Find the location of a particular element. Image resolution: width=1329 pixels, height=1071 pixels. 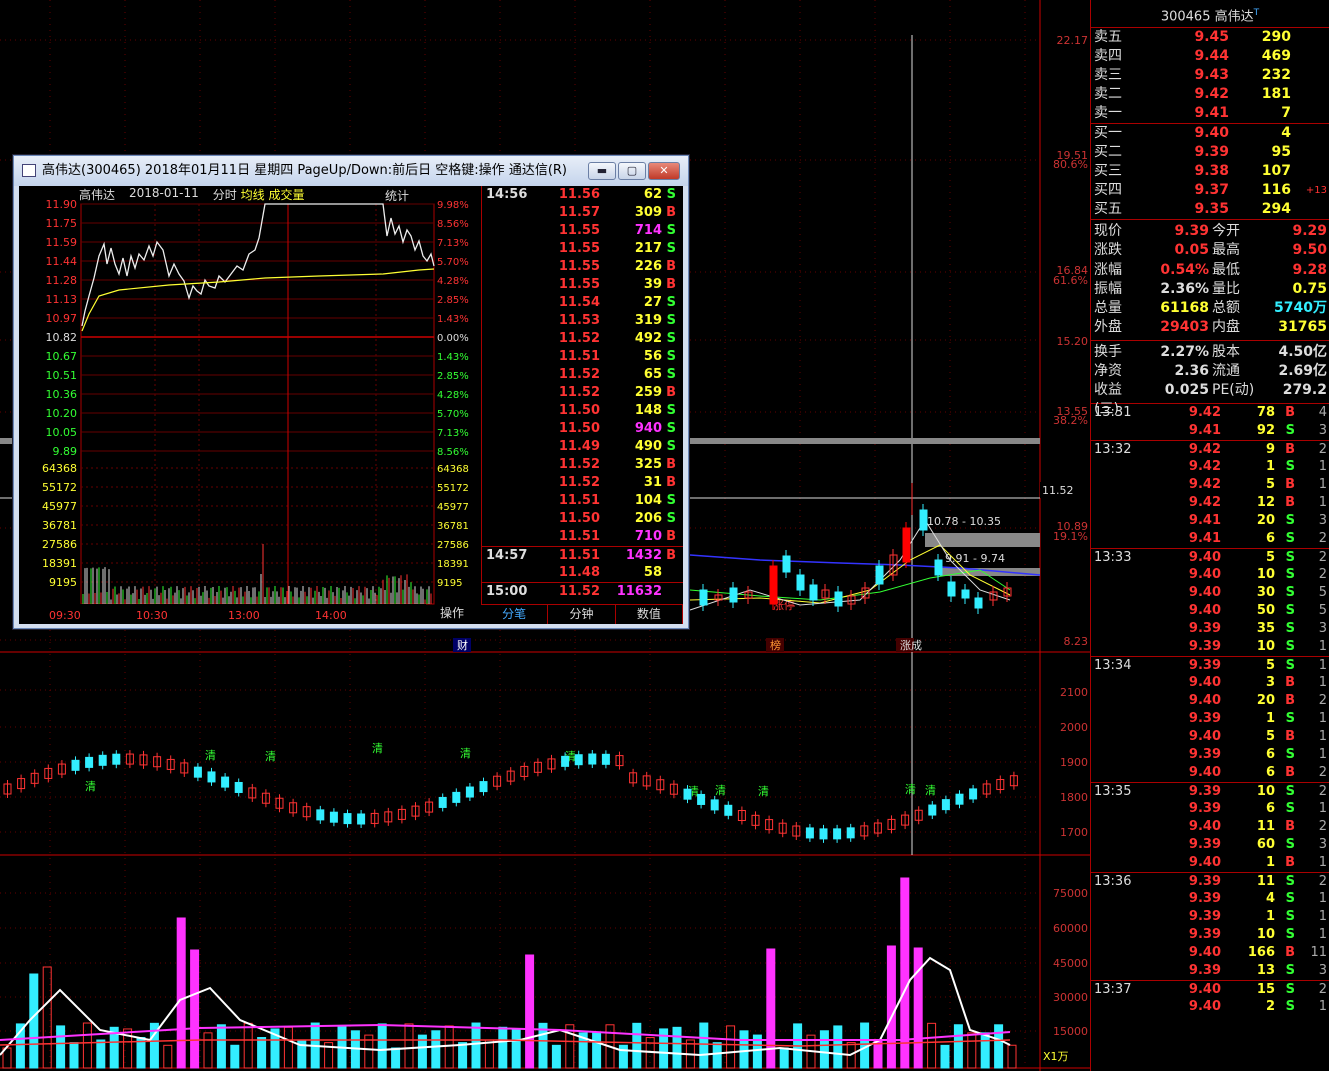

popup-tick-row: 14:56 11.56 62 S is located at coordinates (582, 195).